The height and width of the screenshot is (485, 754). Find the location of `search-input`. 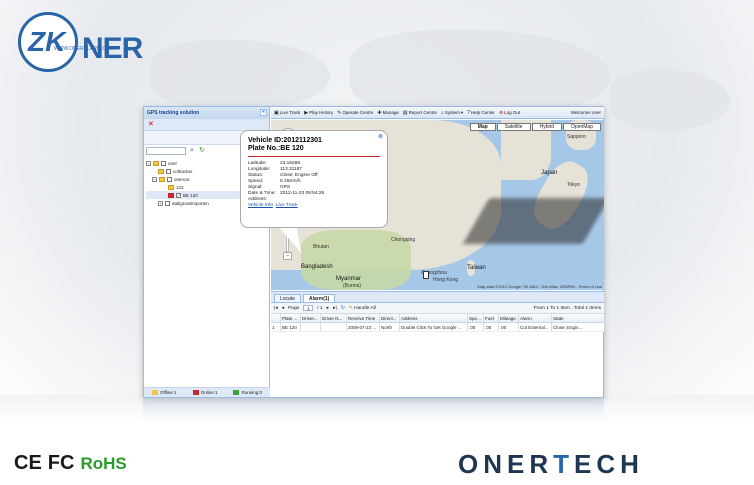

search-input is located at coordinates (166, 151).